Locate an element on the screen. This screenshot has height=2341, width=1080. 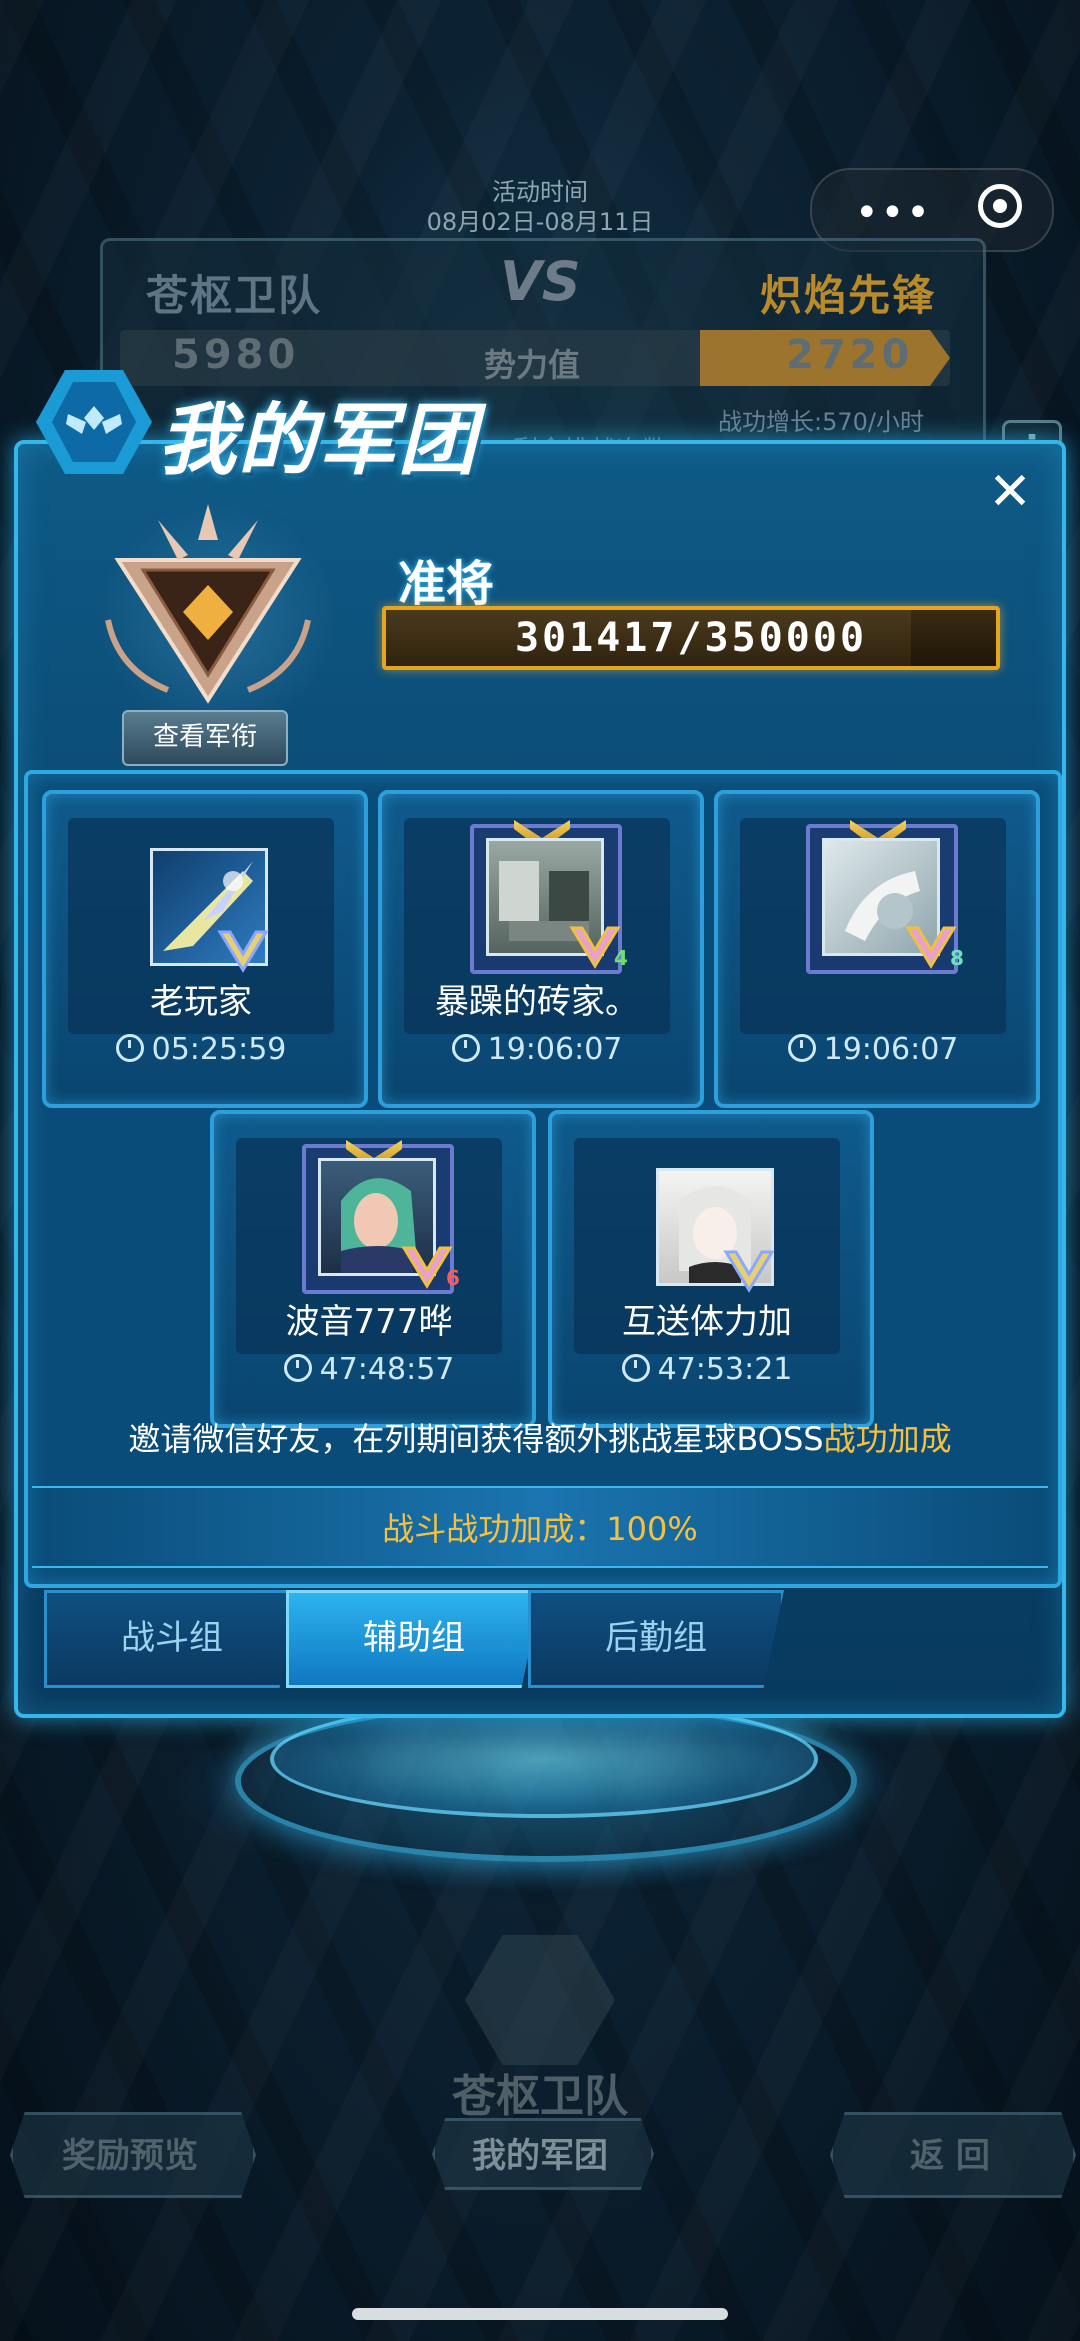
assist-slot-5: 互送体力加 47:53:21 is located at coordinates (711, 1269).